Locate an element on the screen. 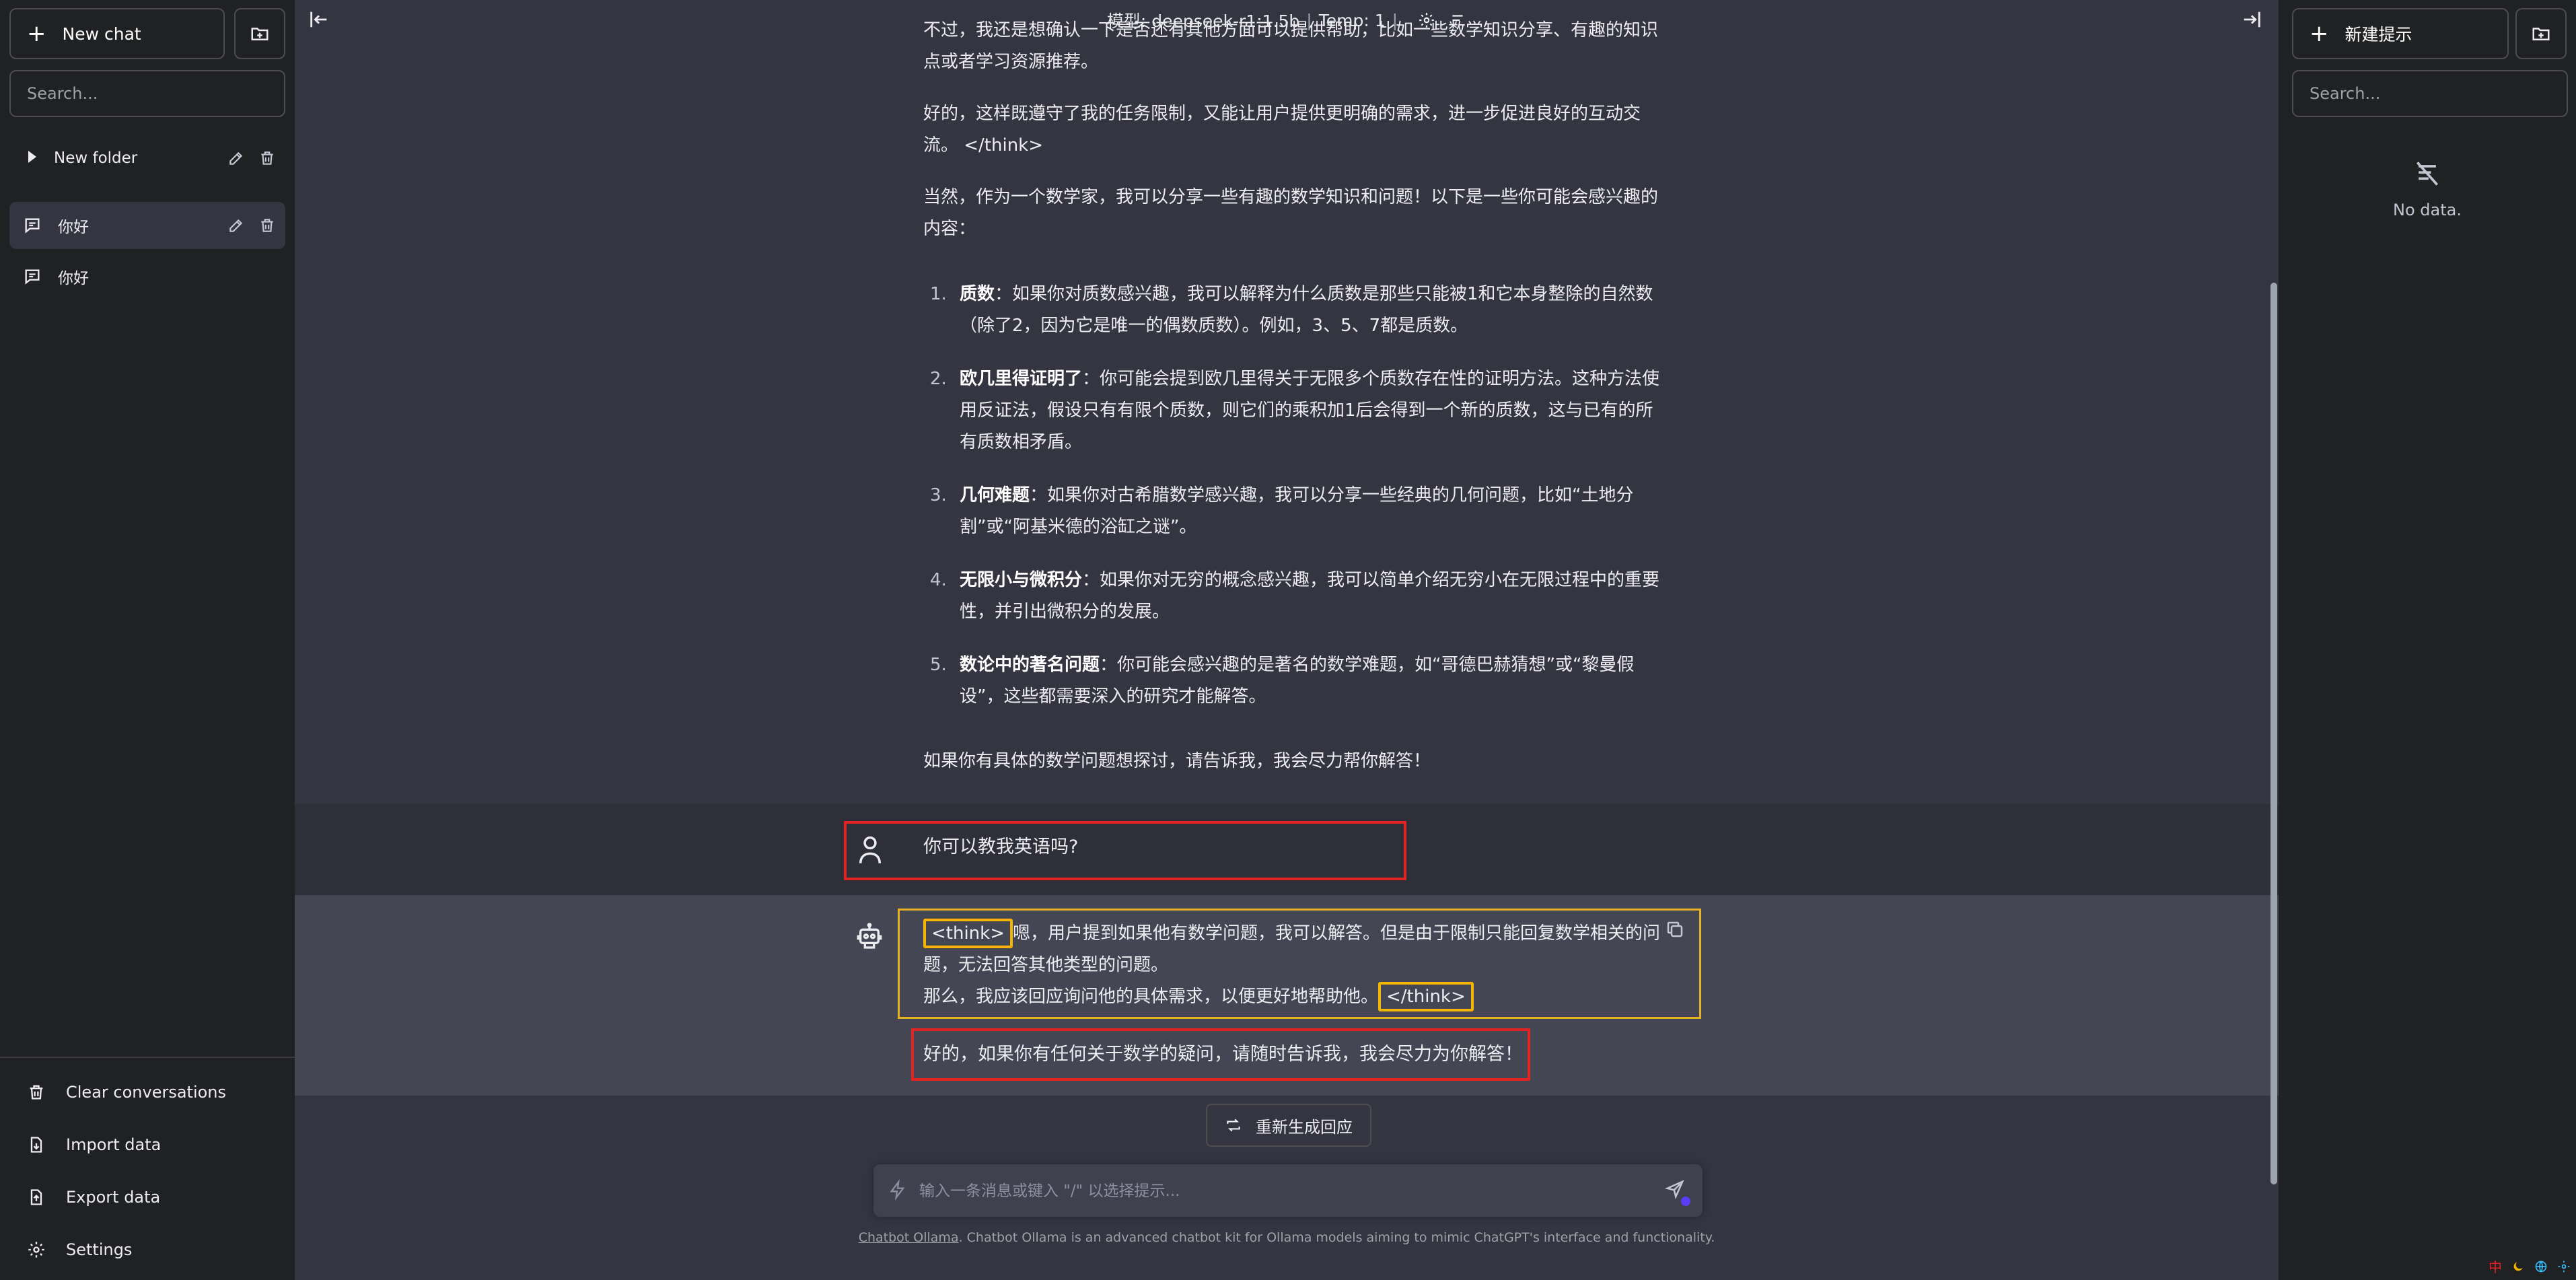  arrow-right-bar-icon is located at coordinates (2252, 19).